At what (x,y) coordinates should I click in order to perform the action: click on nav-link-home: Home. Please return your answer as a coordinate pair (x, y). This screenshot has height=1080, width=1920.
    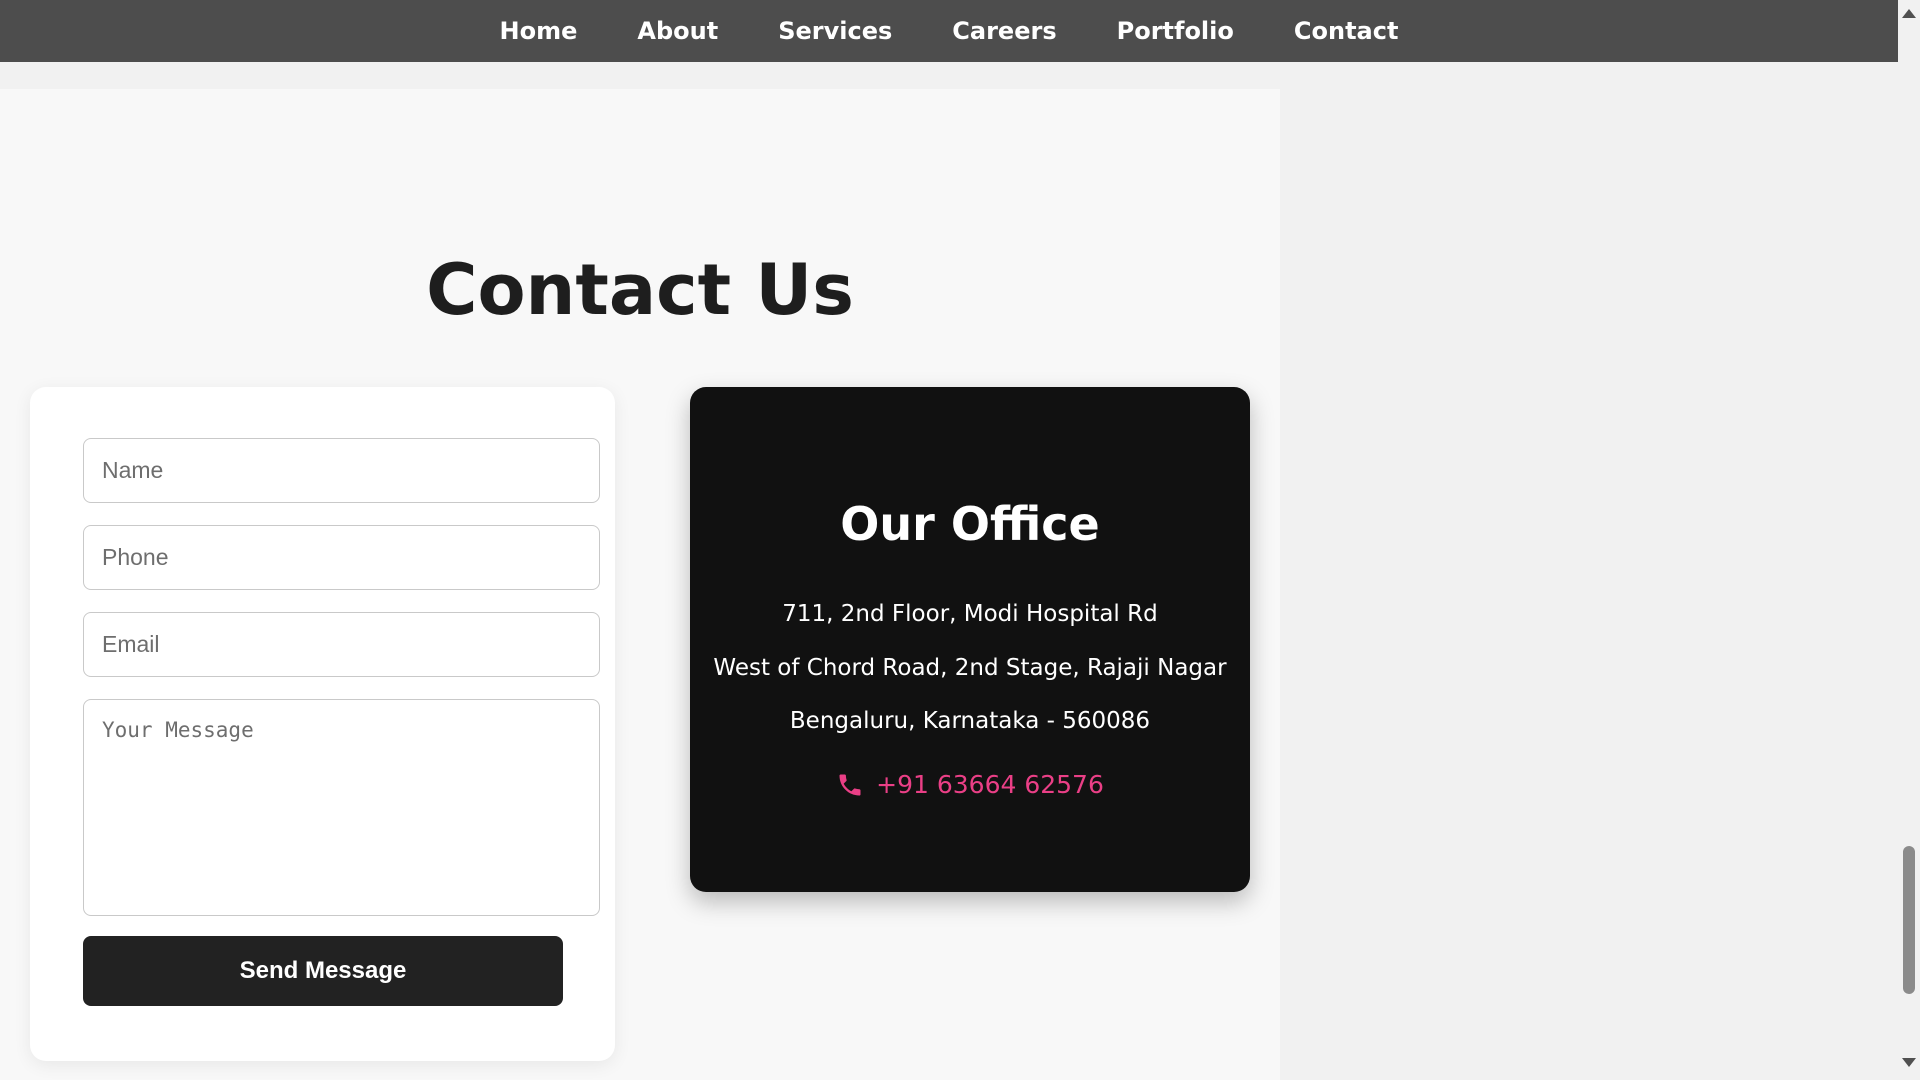
    Looking at the image, I should click on (539, 31).